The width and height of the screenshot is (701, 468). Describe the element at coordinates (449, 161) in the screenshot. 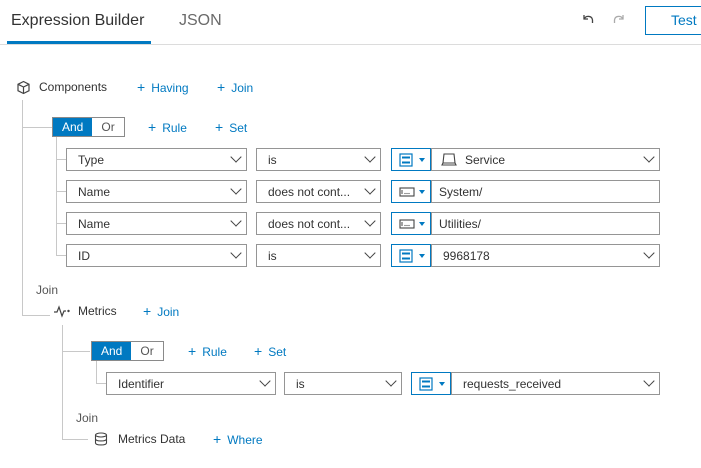

I see `service-icon` at that location.